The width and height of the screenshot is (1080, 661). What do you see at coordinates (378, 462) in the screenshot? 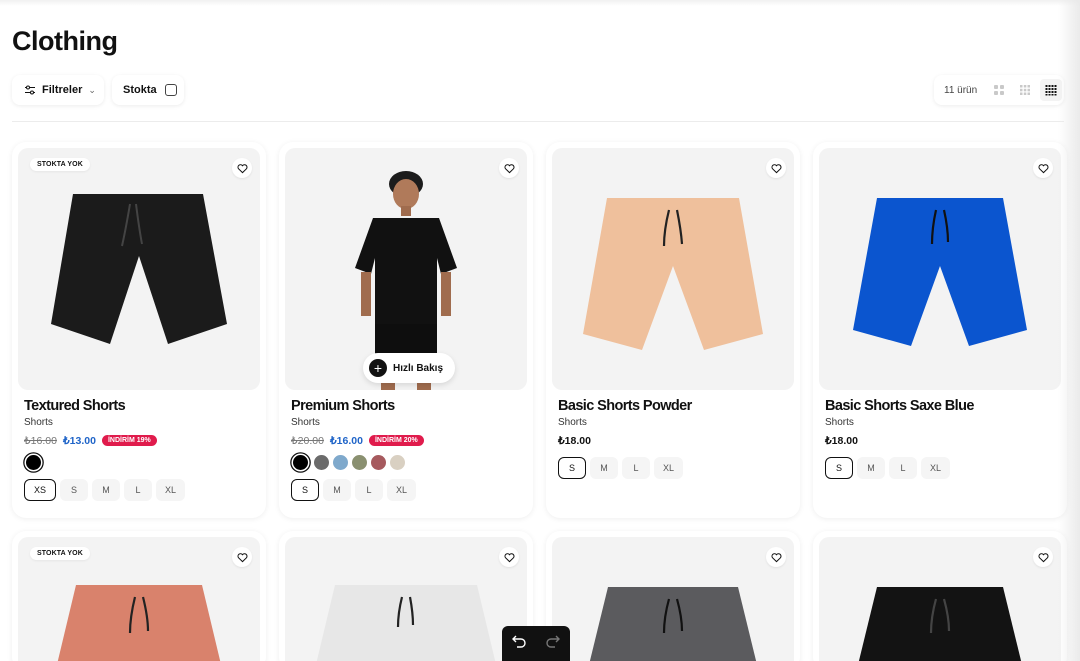
I see `color-swatch-rose` at bounding box center [378, 462].